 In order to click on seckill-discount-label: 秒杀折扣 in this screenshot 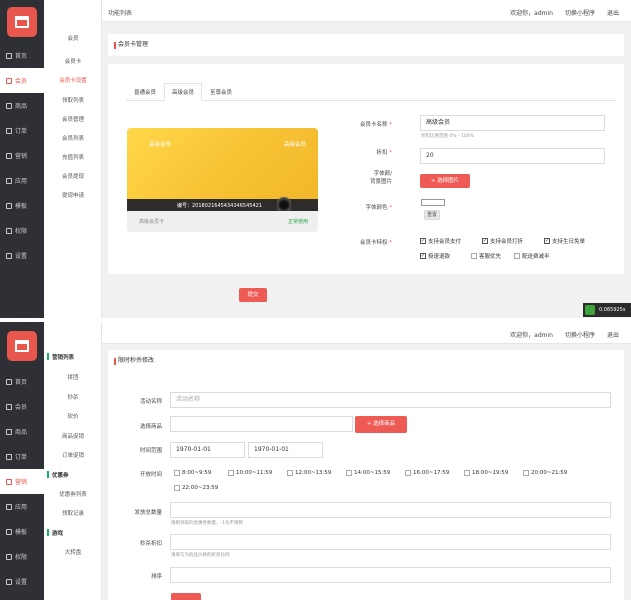, I will do `click(150, 544)`.